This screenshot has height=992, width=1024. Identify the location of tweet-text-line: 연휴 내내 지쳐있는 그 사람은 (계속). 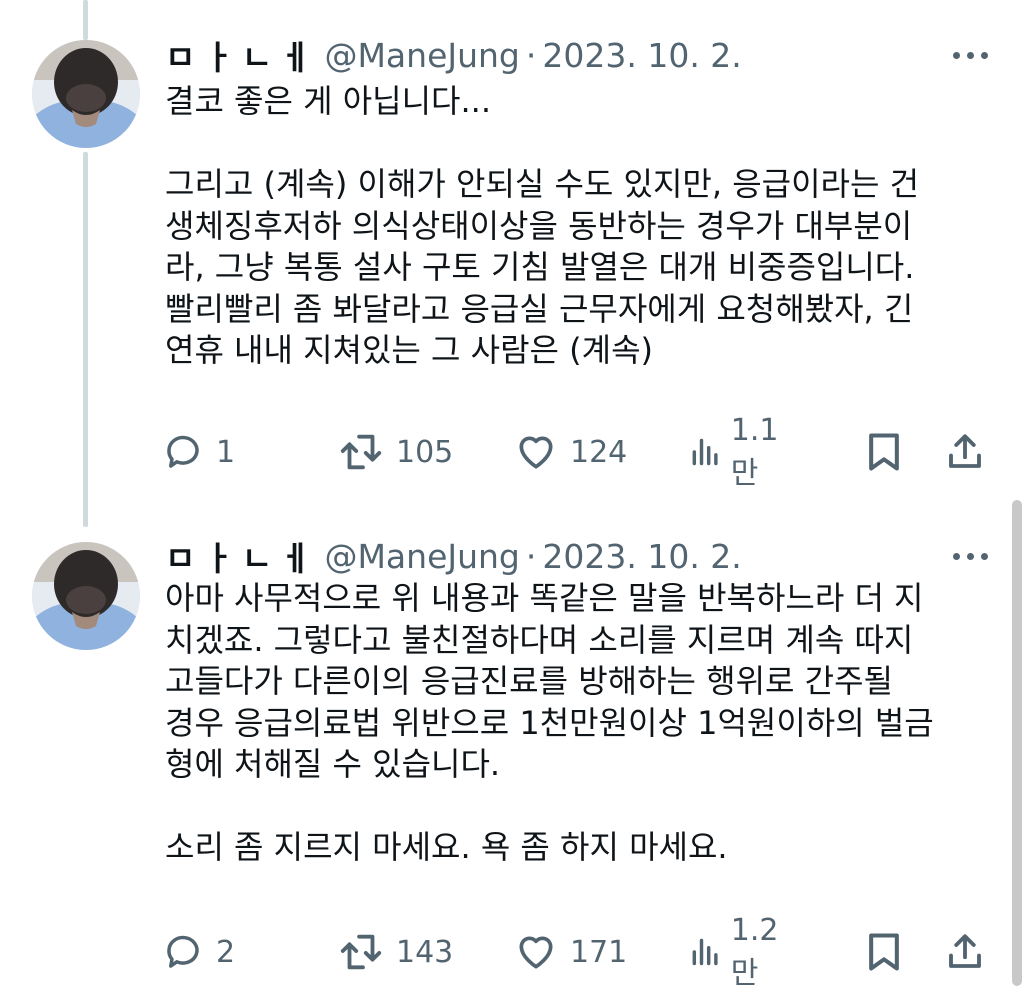
(409, 350).